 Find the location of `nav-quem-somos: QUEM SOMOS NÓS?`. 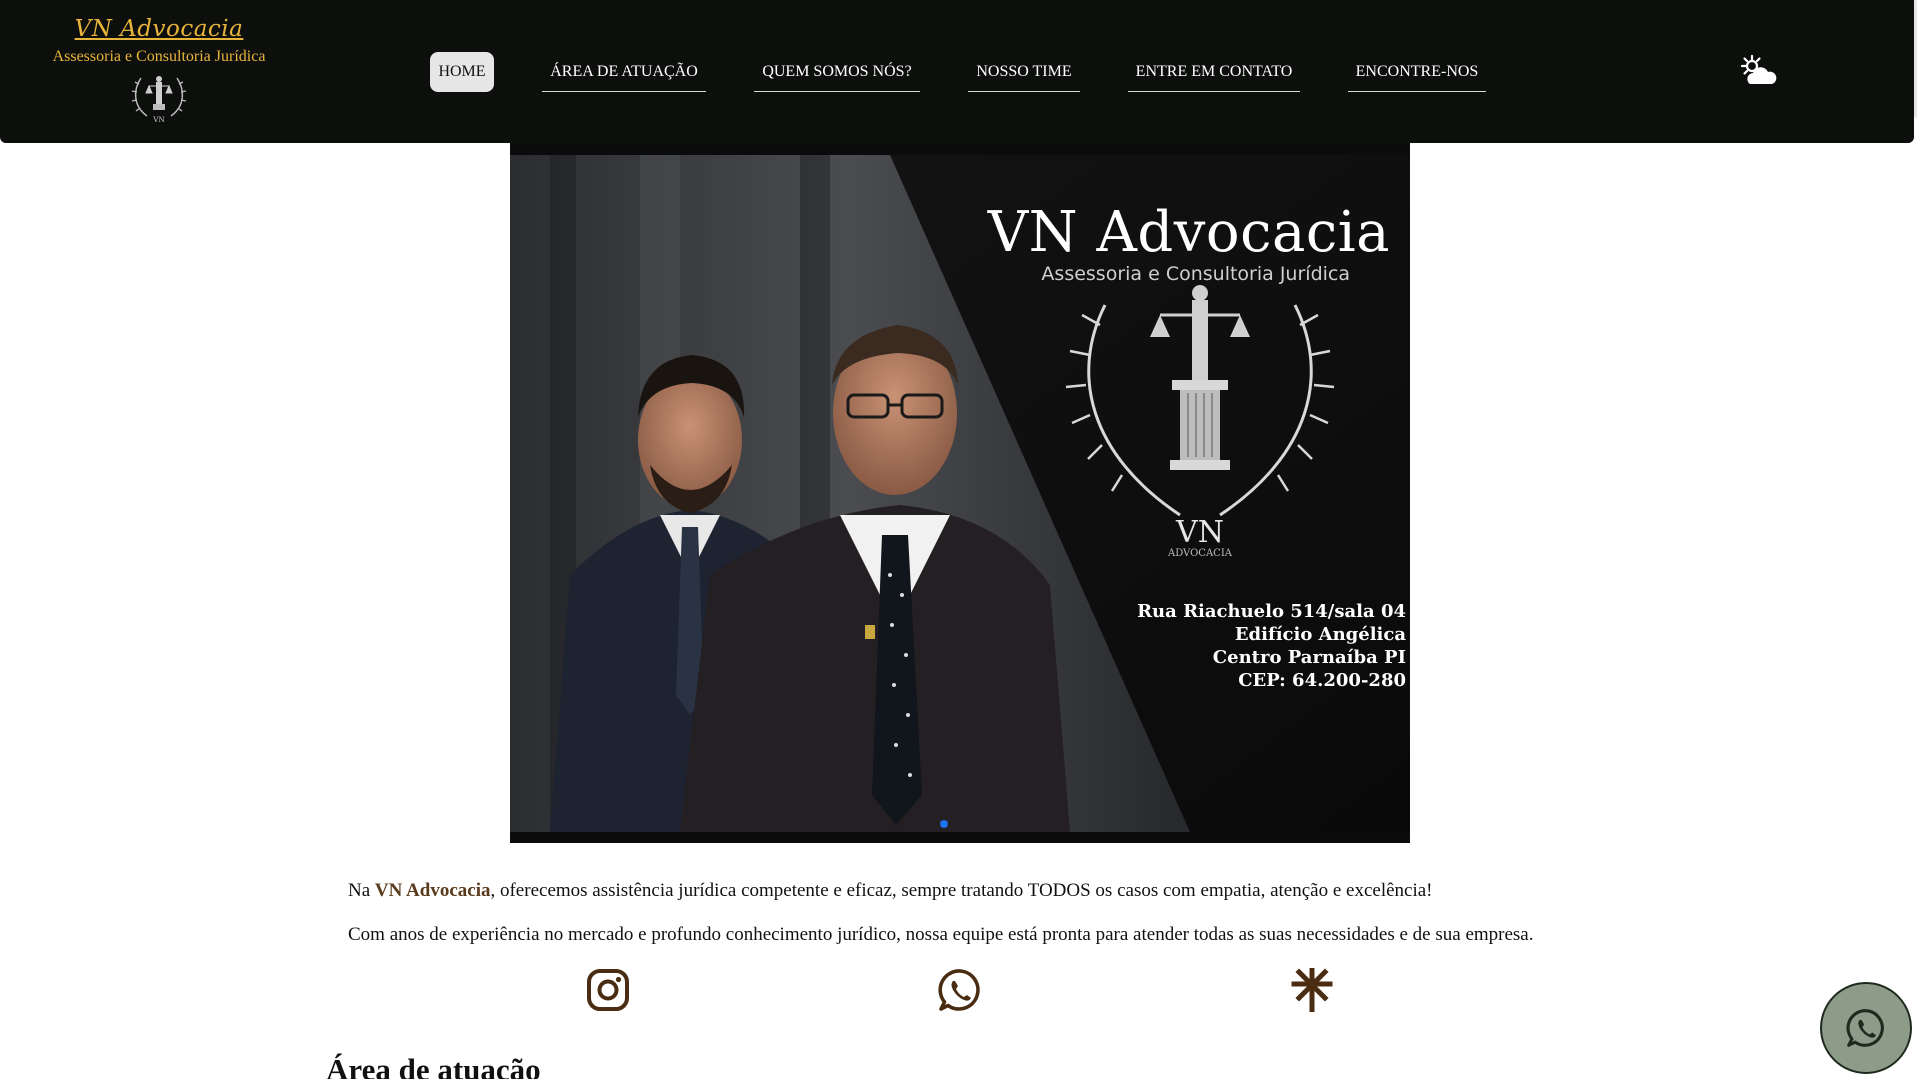

nav-quem-somos: QUEM SOMOS NÓS? is located at coordinates (837, 72).